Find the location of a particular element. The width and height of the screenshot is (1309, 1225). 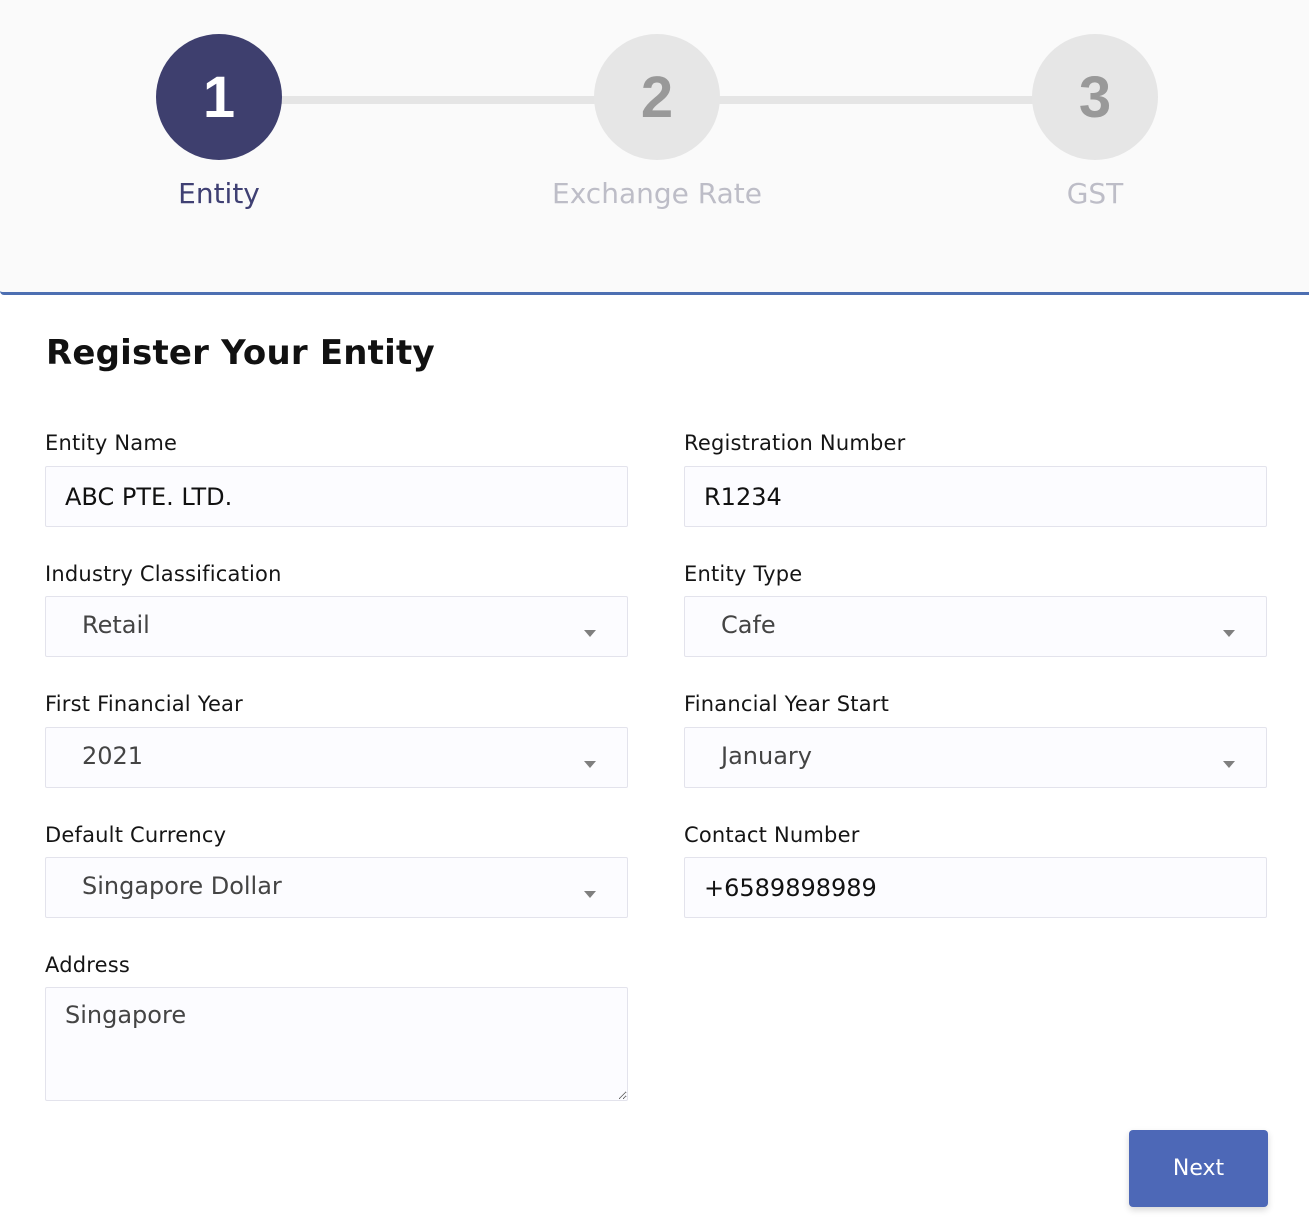

first-financial-year-select: 2021 is located at coordinates (336, 757).